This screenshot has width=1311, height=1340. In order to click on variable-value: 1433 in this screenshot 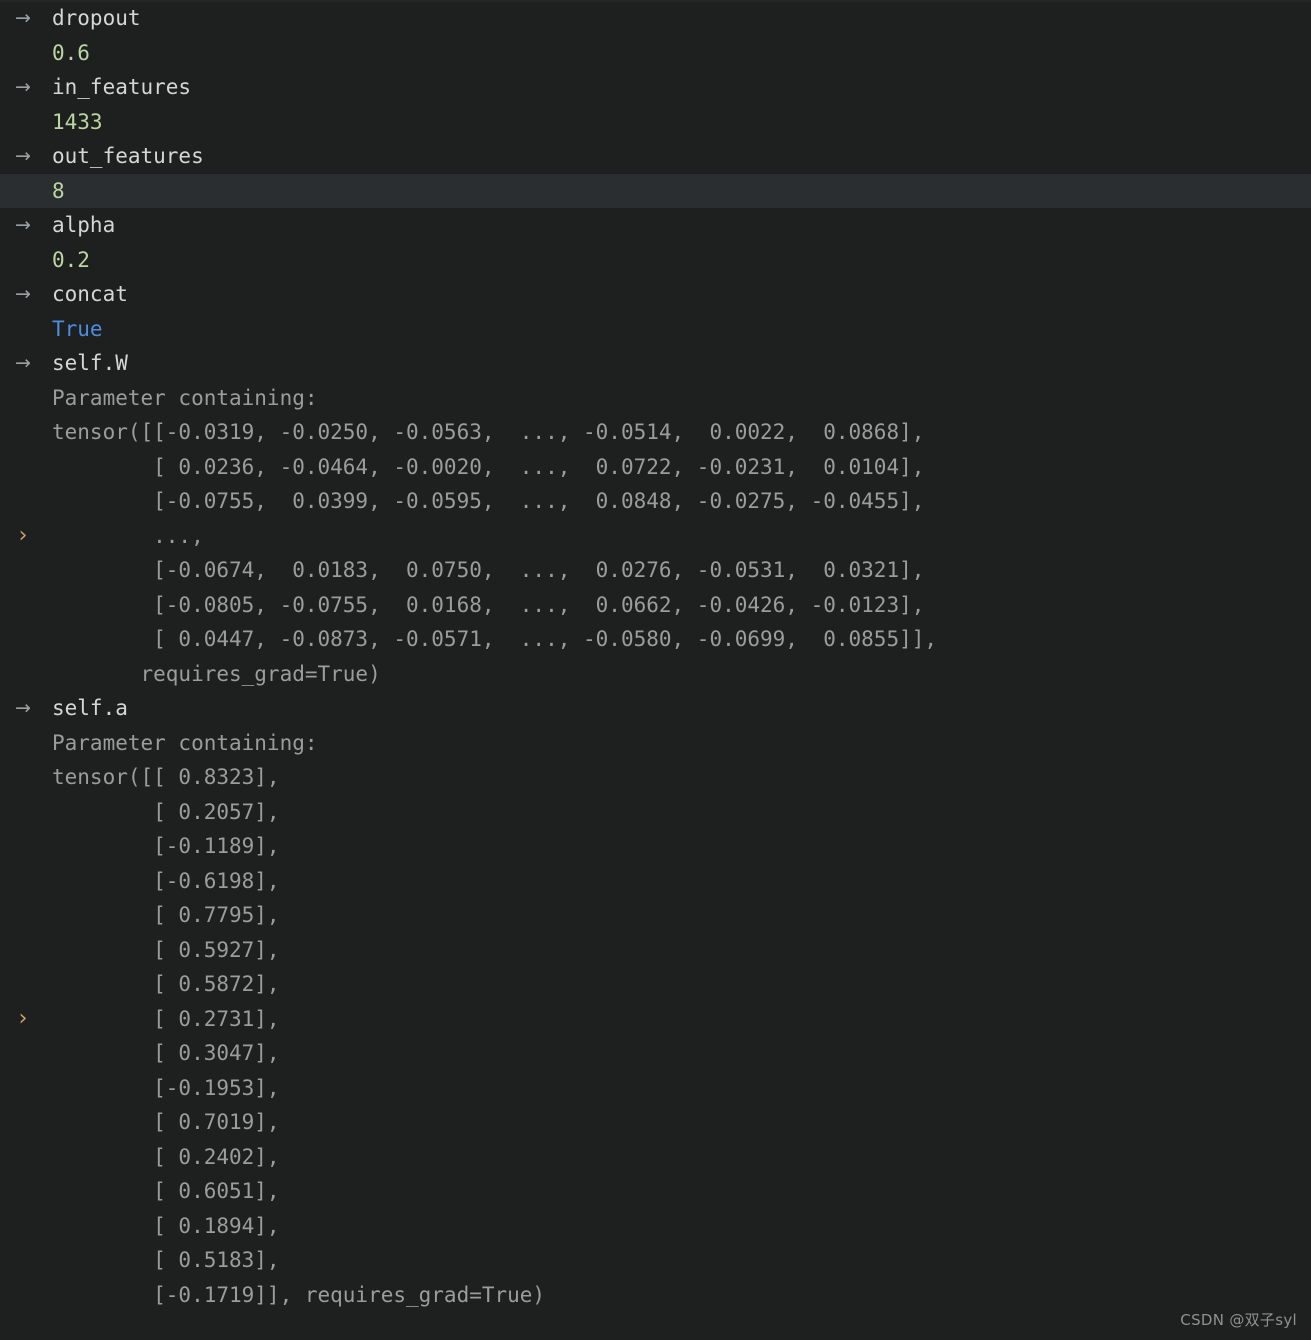, I will do `click(77, 121)`.